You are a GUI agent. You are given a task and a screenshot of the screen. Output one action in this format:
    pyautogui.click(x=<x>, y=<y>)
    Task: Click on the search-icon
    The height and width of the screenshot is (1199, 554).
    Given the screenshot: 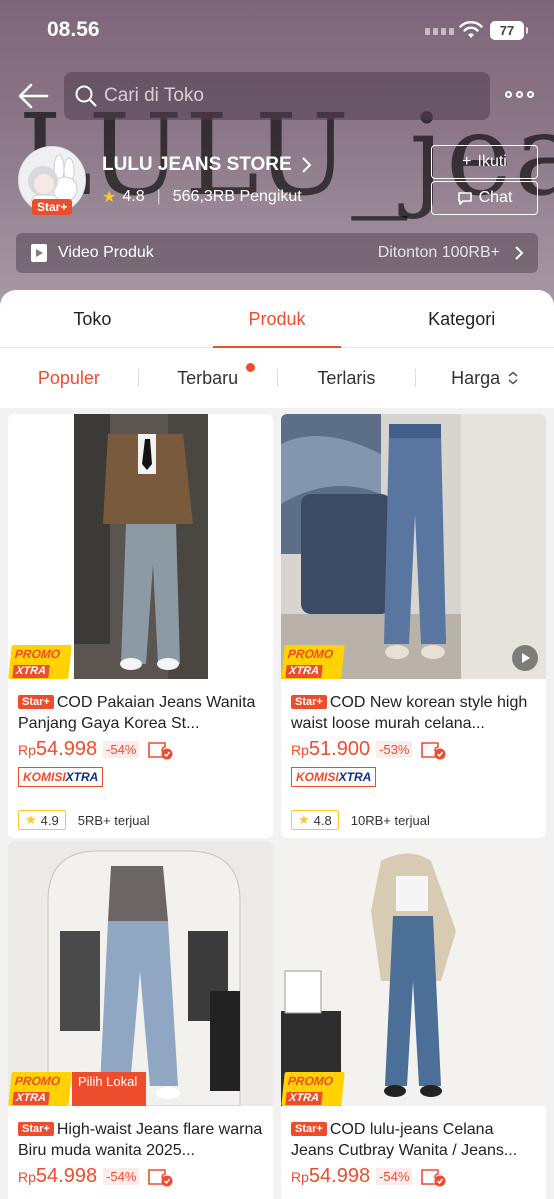 What is the action you would take?
    pyautogui.click(x=86, y=96)
    